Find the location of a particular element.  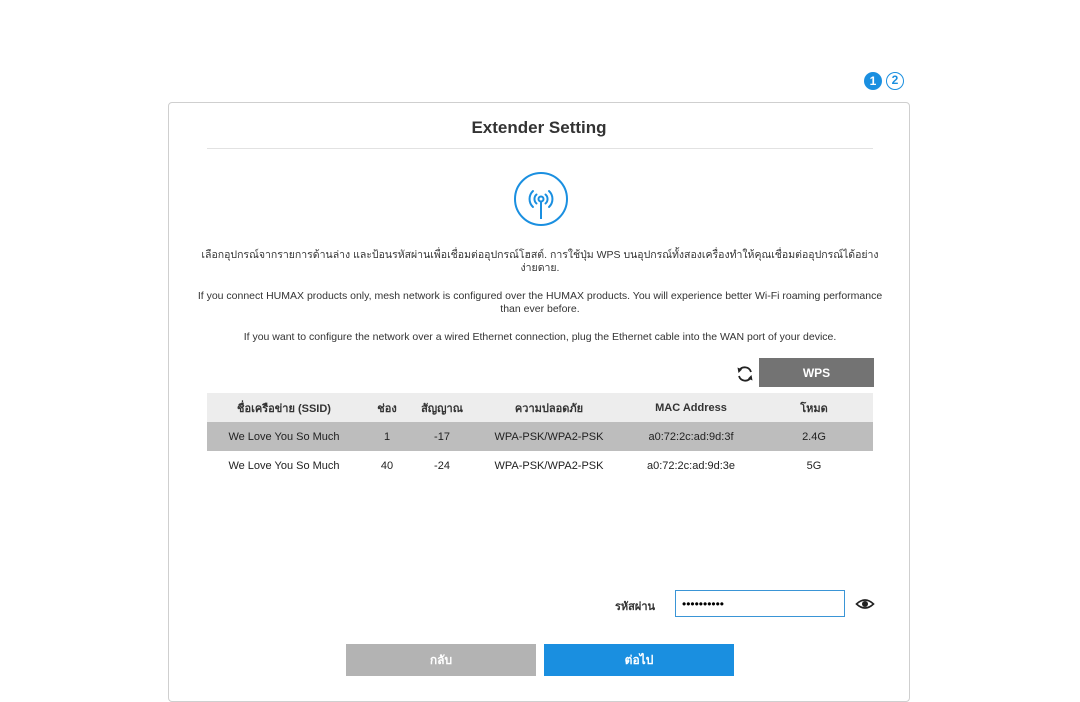

cell-mac: a0:72:2c:ad:9d:3e is located at coordinates (691, 465).